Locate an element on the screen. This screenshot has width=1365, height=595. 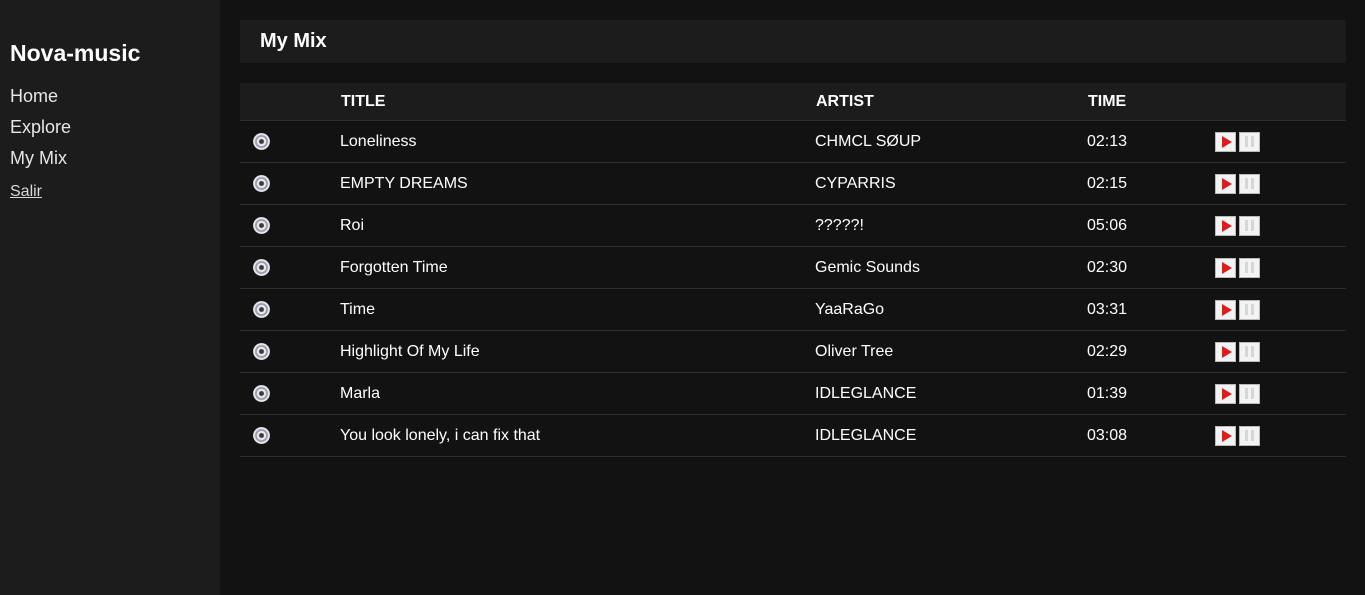
sidebar-nav: Home Explore My Mix is located at coordinates (110, 127).